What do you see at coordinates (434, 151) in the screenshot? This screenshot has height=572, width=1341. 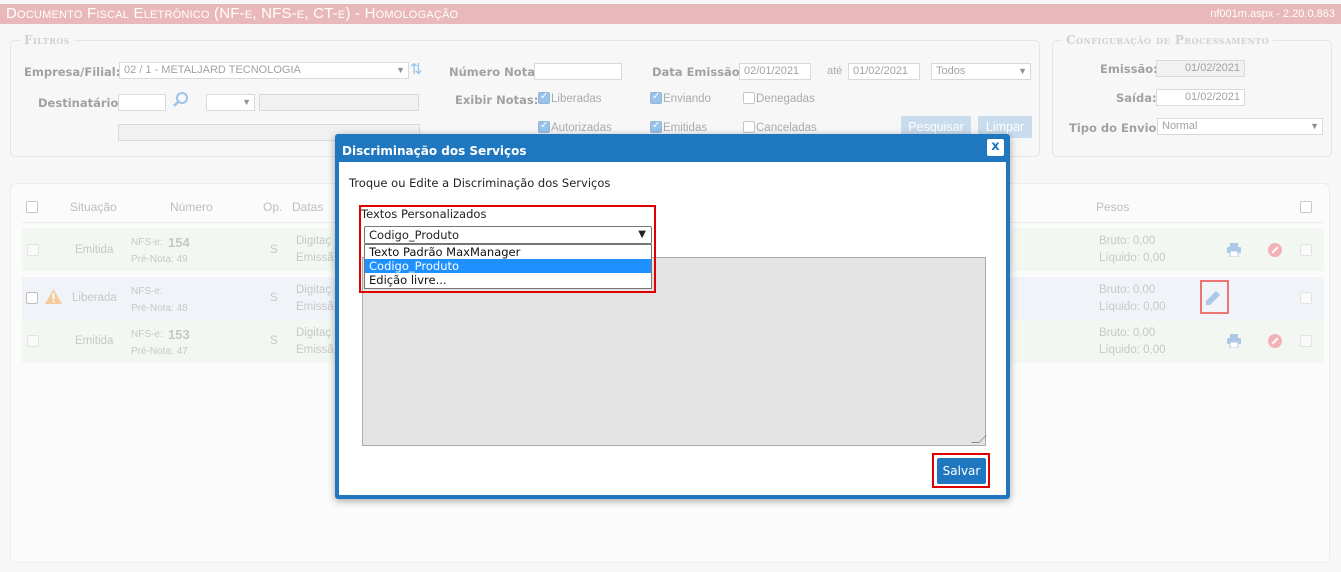 I see `dialog-title: Discriminação dos Serviços` at bounding box center [434, 151].